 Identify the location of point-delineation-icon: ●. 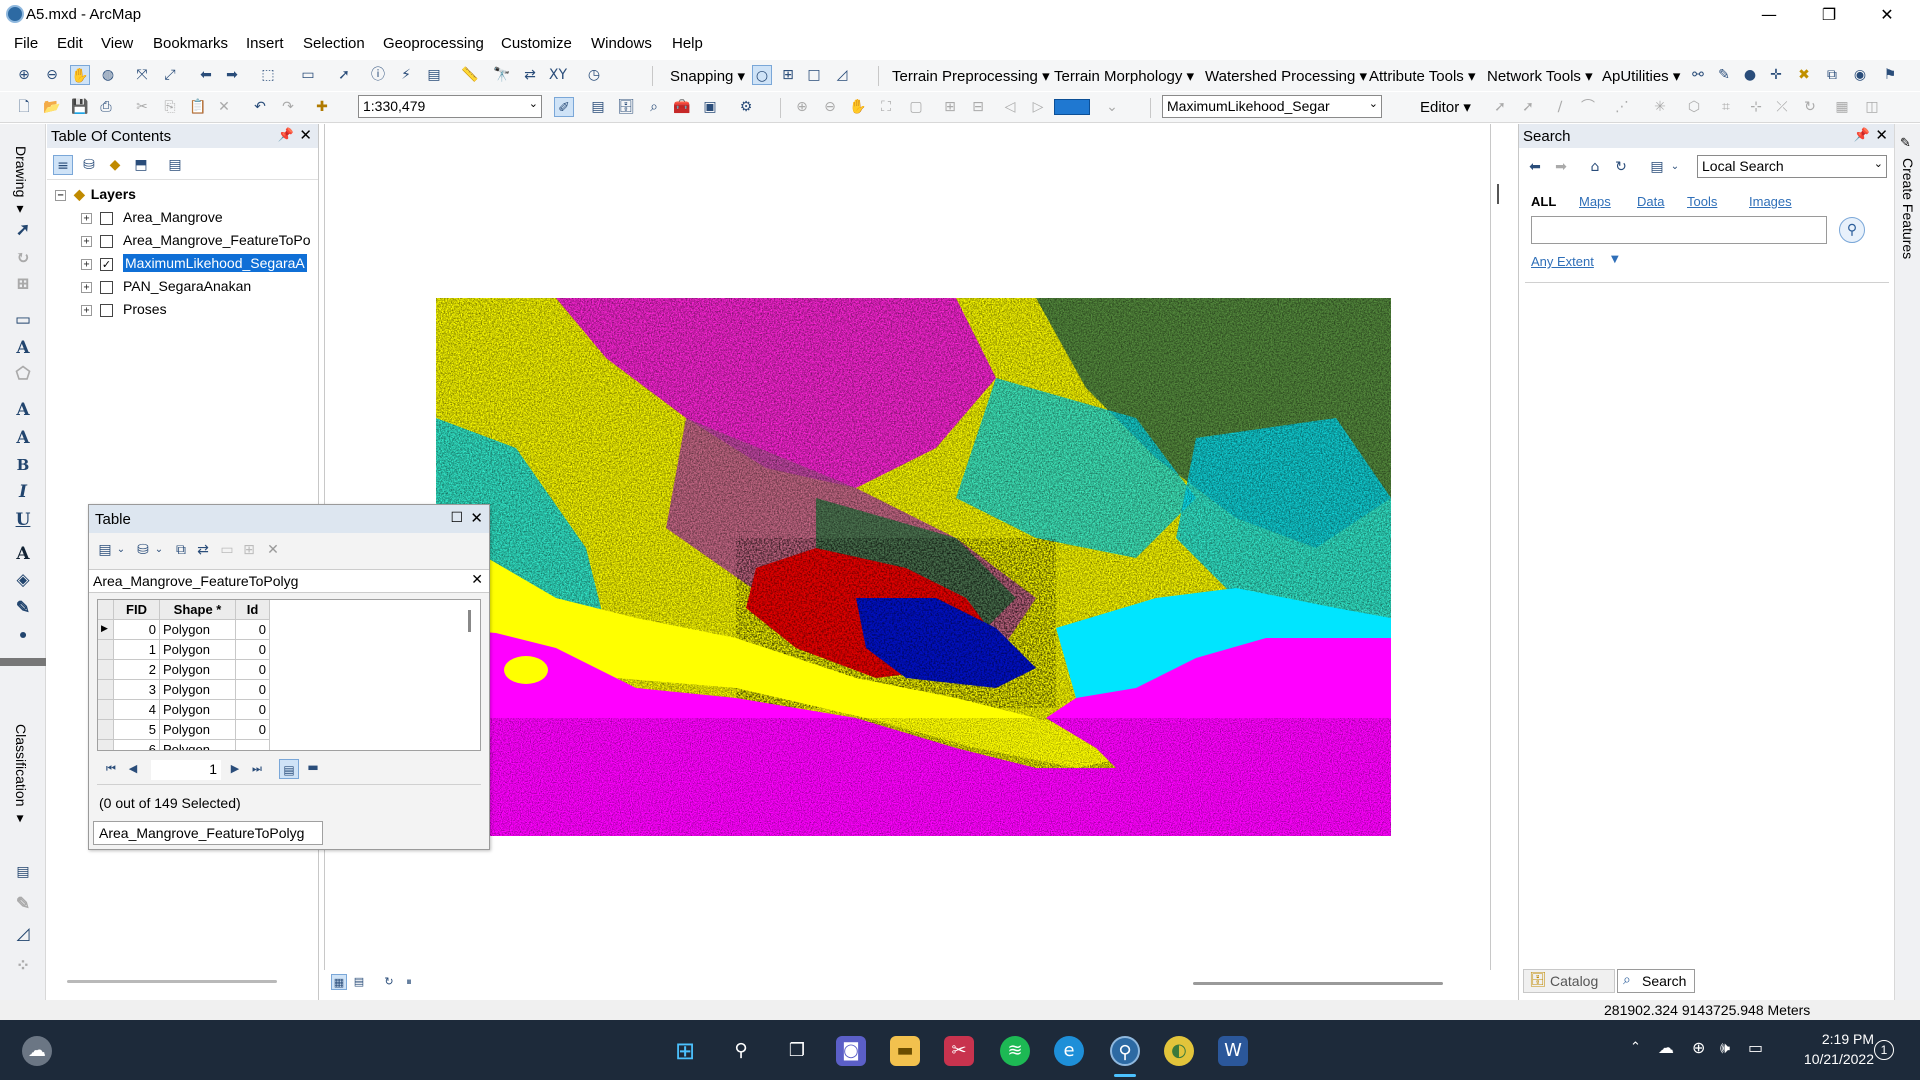
(1750, 75).